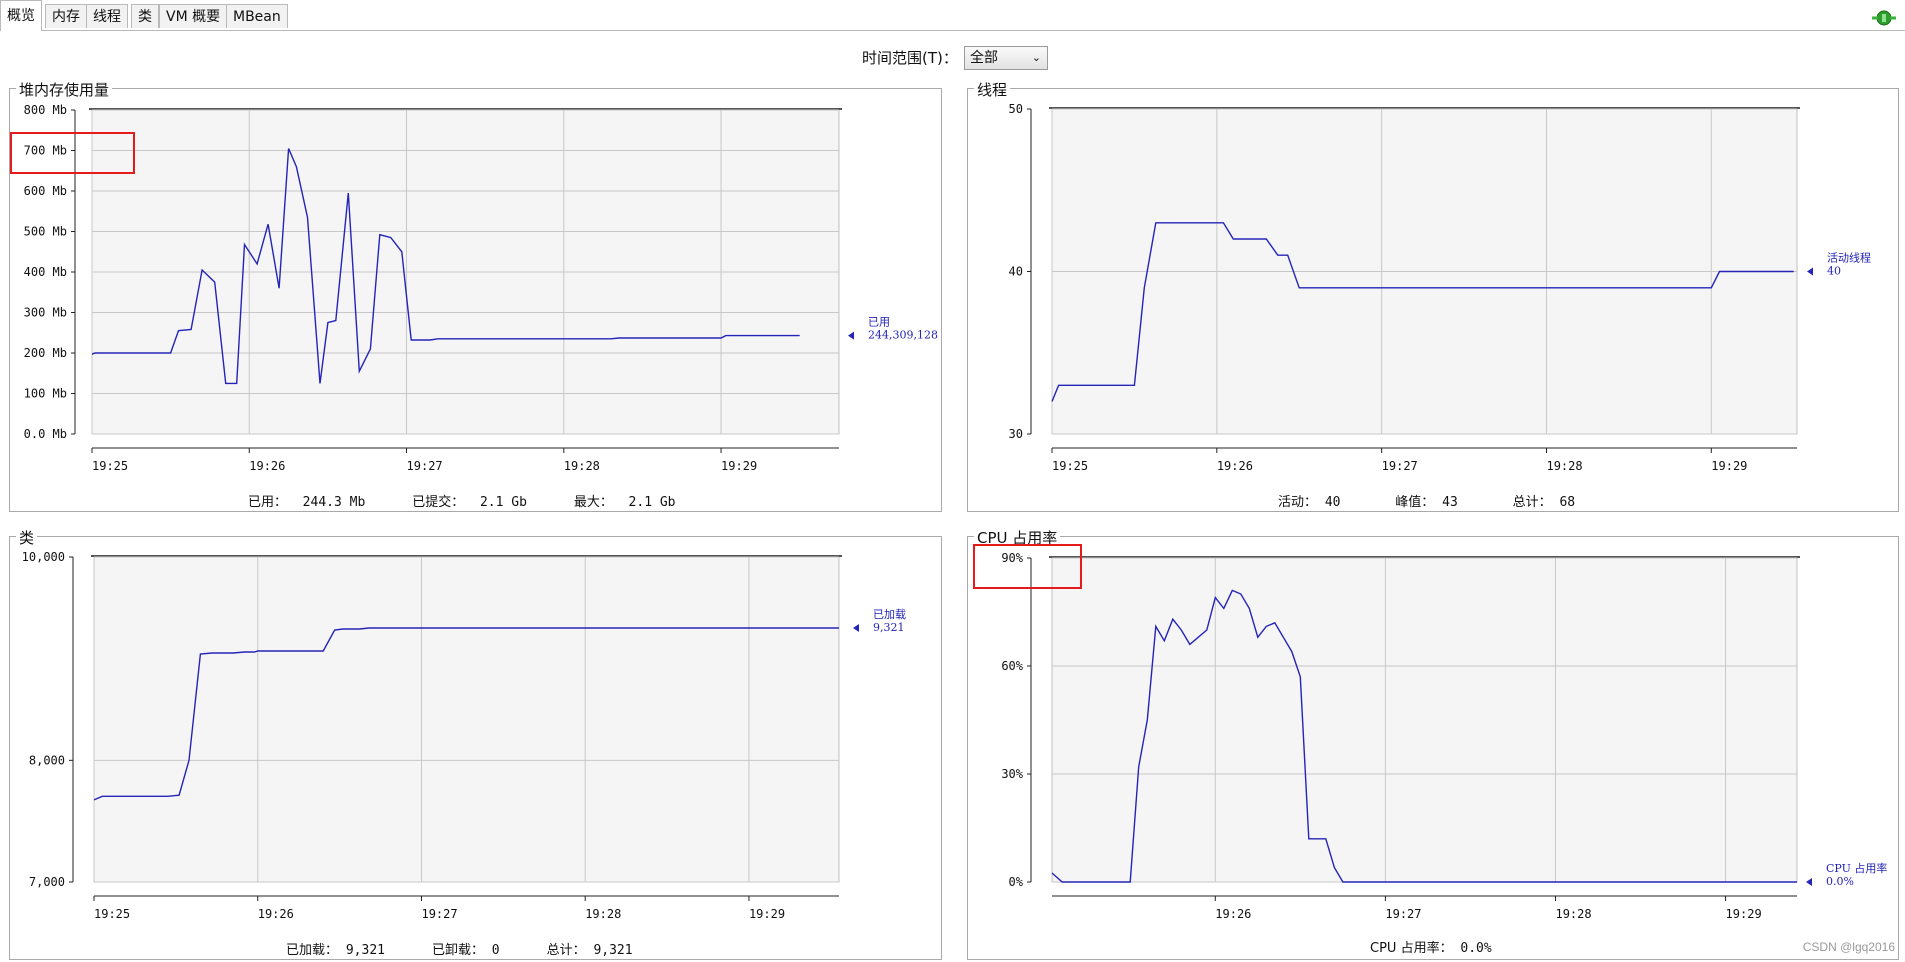  I want to click on heap-max-label: 最大：, so click(593, 502).